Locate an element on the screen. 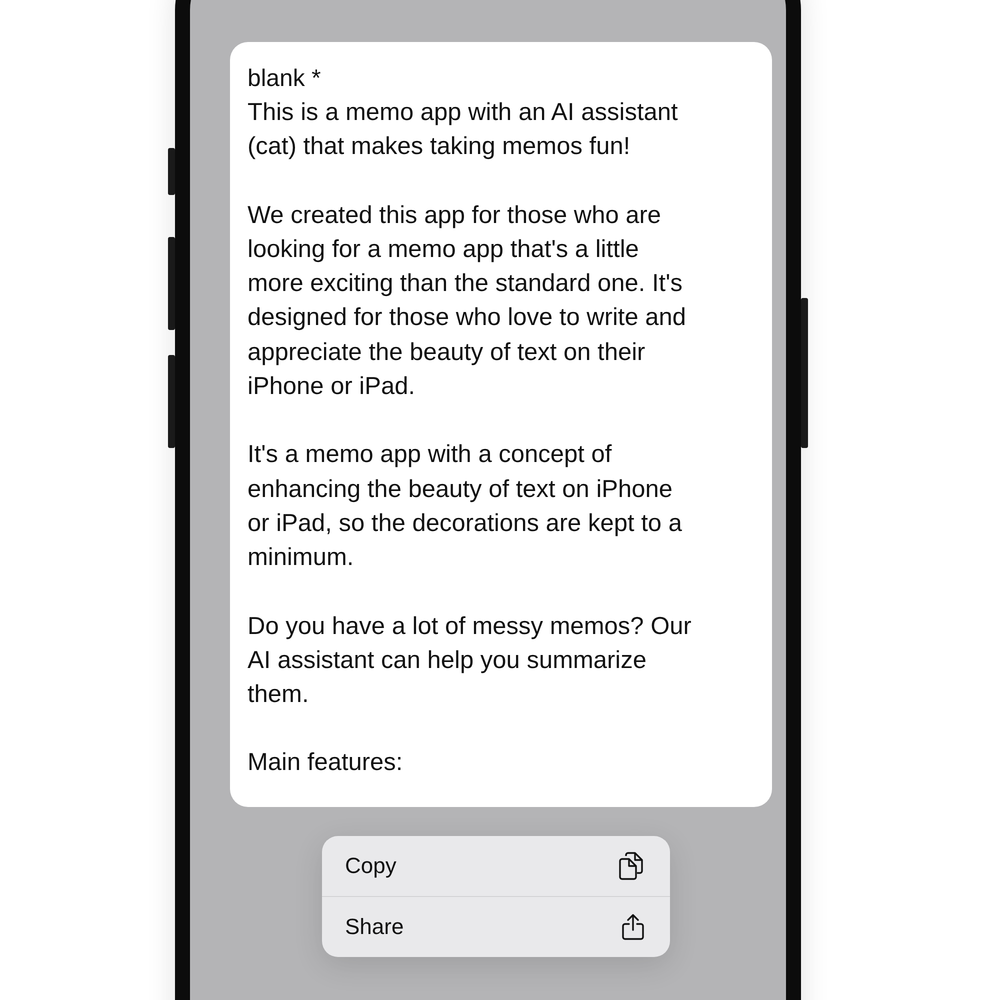  memo-paragraph: It's a memo app with a concept of enhancing the beauty of text on iPhone or iPad, so the decorations are kept to a minimum. is located at coordinates (465, 507).